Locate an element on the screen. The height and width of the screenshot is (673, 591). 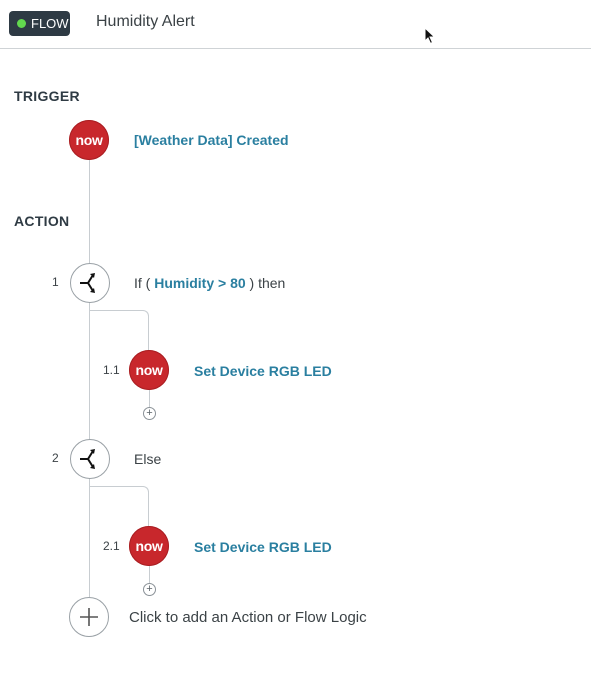
plus-icon is located at coordinates (89, 617).